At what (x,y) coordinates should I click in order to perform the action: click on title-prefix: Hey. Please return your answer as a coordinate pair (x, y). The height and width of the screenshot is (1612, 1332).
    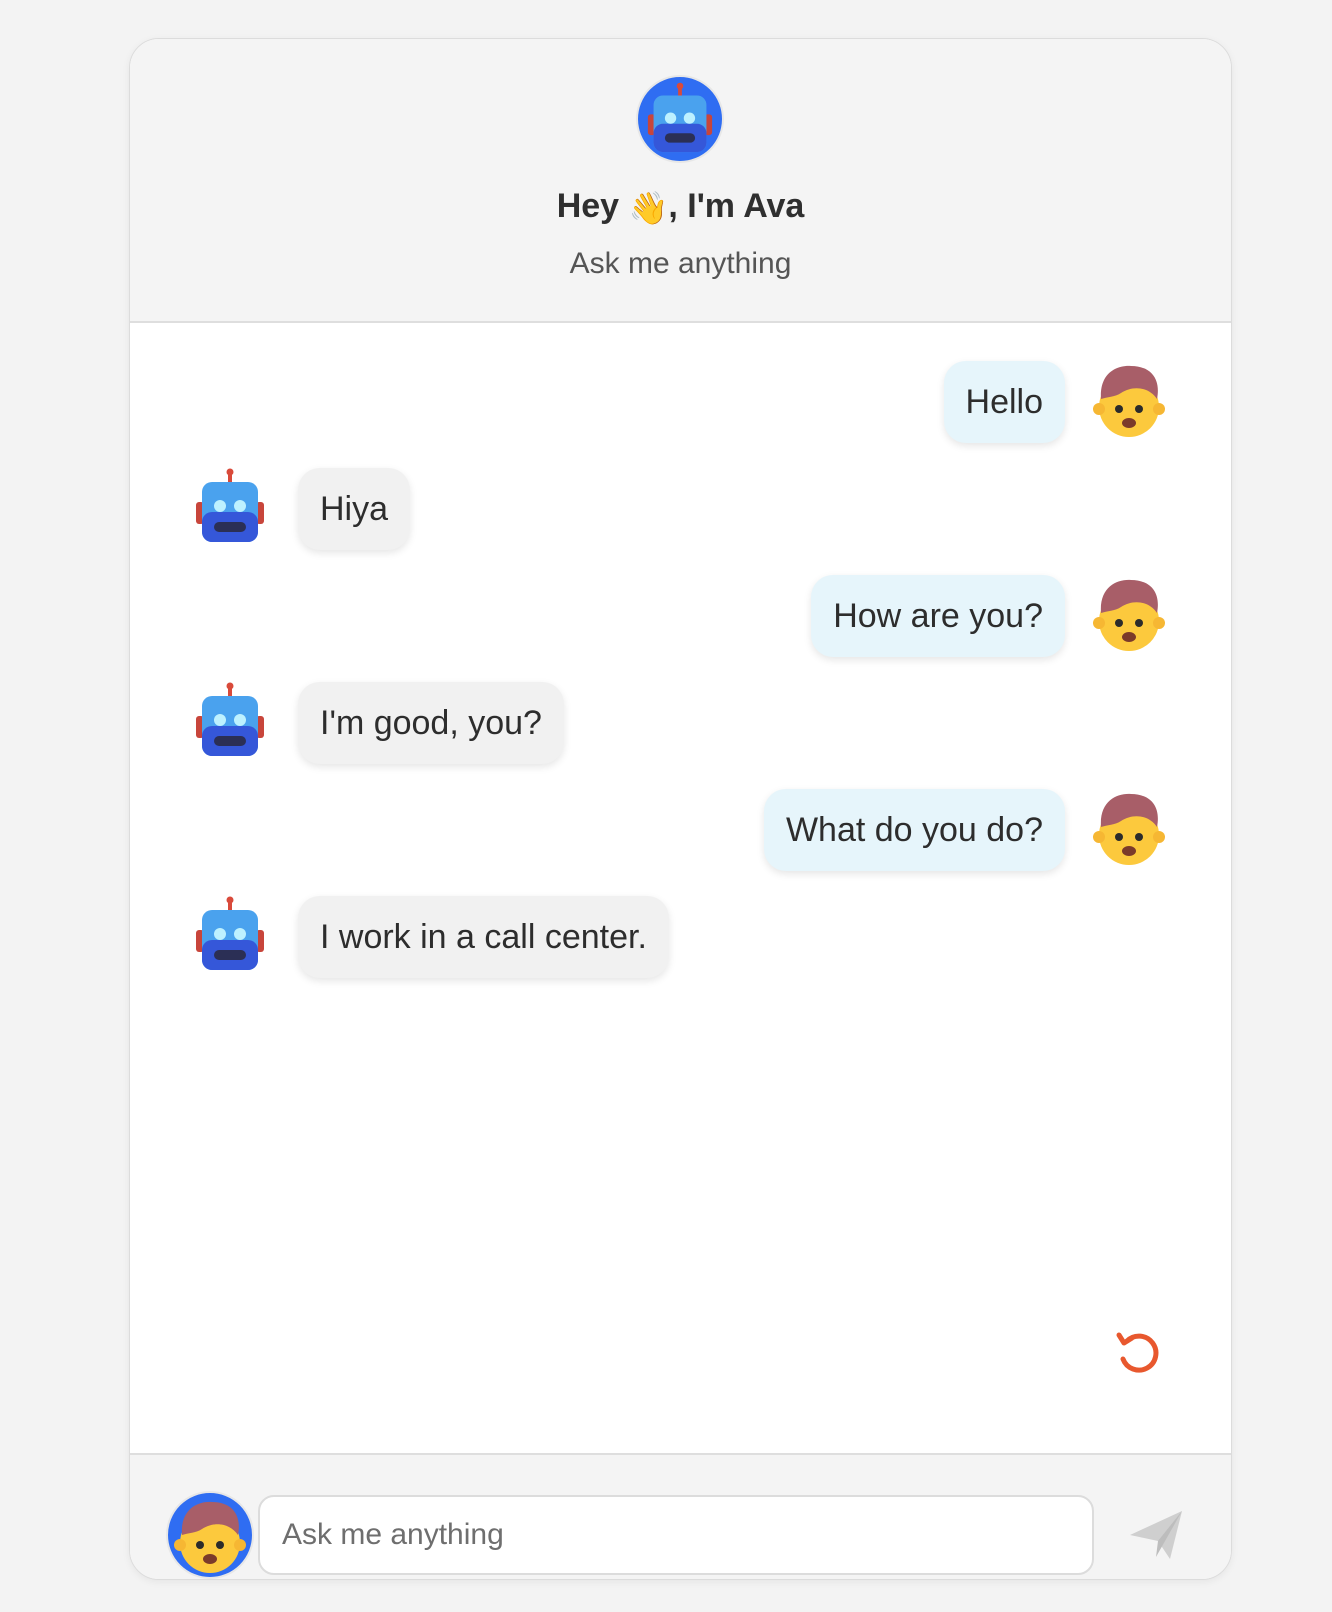
    Looking at the image, I should click on (592, 206).